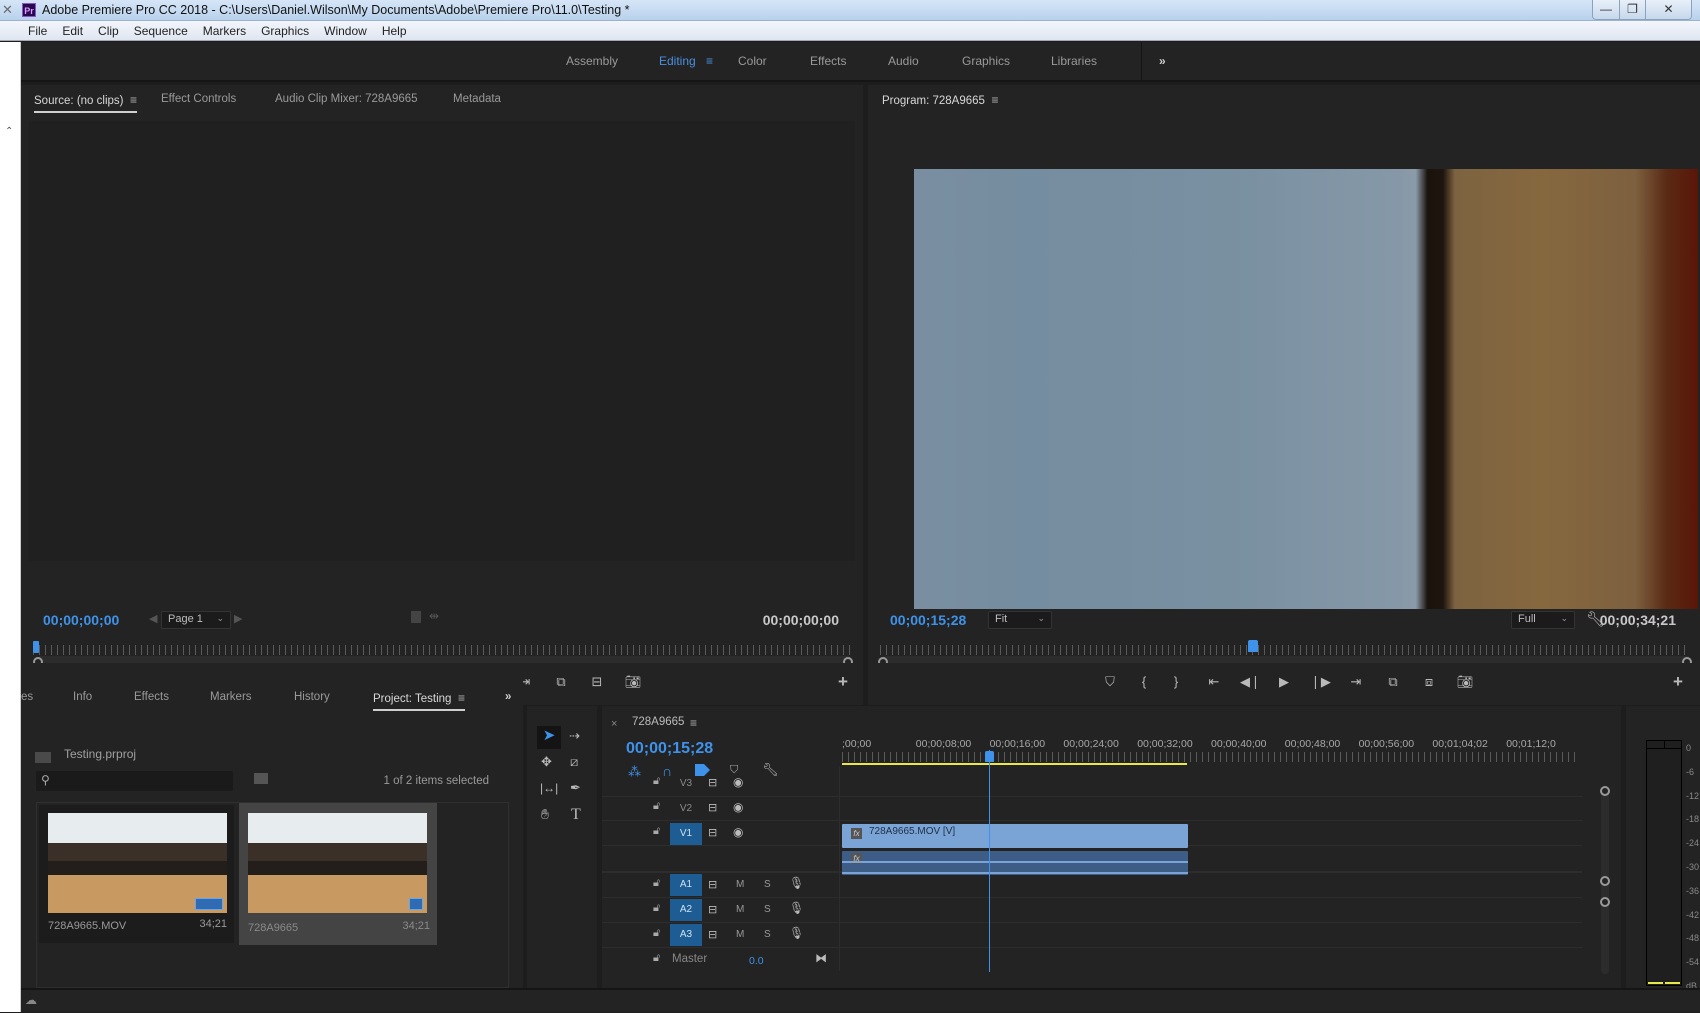  What do you see at coordinates (940, 100) in the screenshot?
I see `tab-program: Program: 728A9665 ≡` at bounding box center [940, 100].